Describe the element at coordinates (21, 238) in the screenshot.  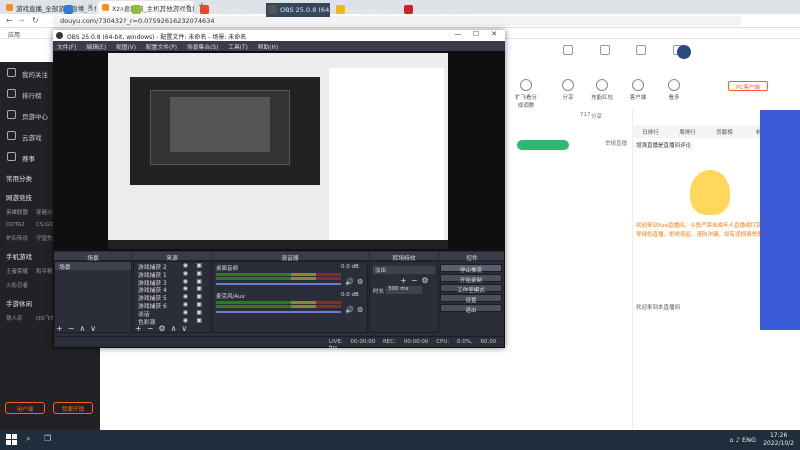
I see `category-link: 炉石传说` at that location.